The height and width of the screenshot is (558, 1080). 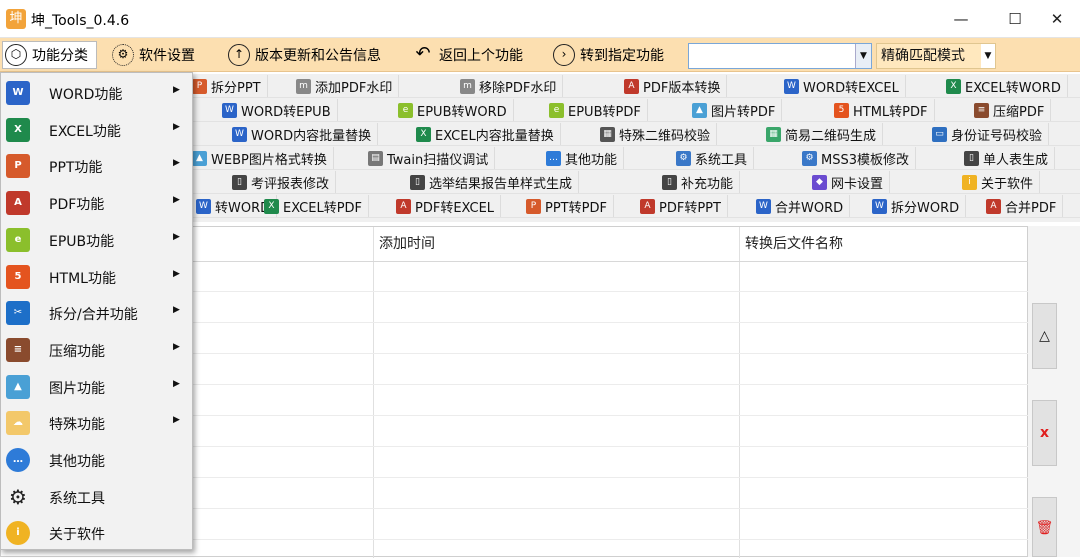 What do you see at coordinates (96, 423) in the screenshot?
I see `menu-item: ☁ 特殊功能 ▶` at bounding box center [96, 423].